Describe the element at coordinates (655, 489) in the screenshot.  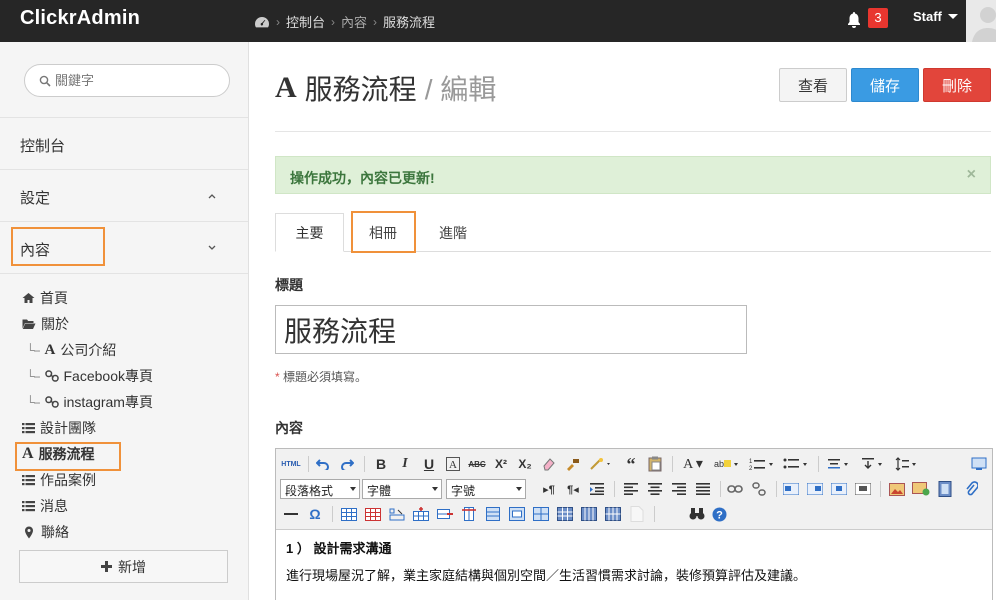
I see `align-center-icon` at that location.